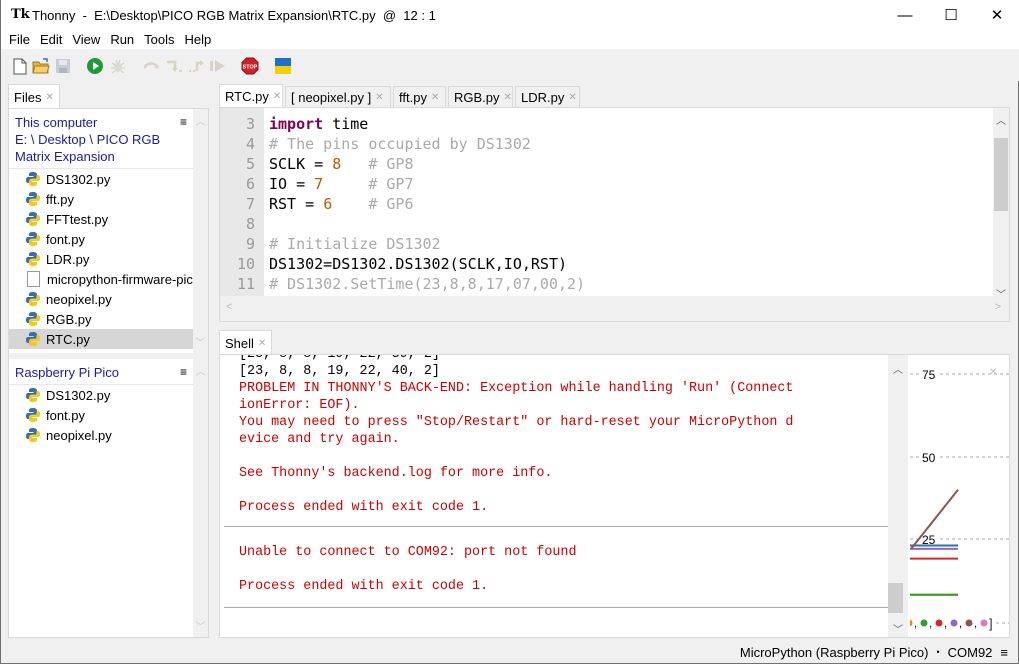 This screenshot has width=1019, height=664. I want to click on menu-run: Run, so click(122, 39).